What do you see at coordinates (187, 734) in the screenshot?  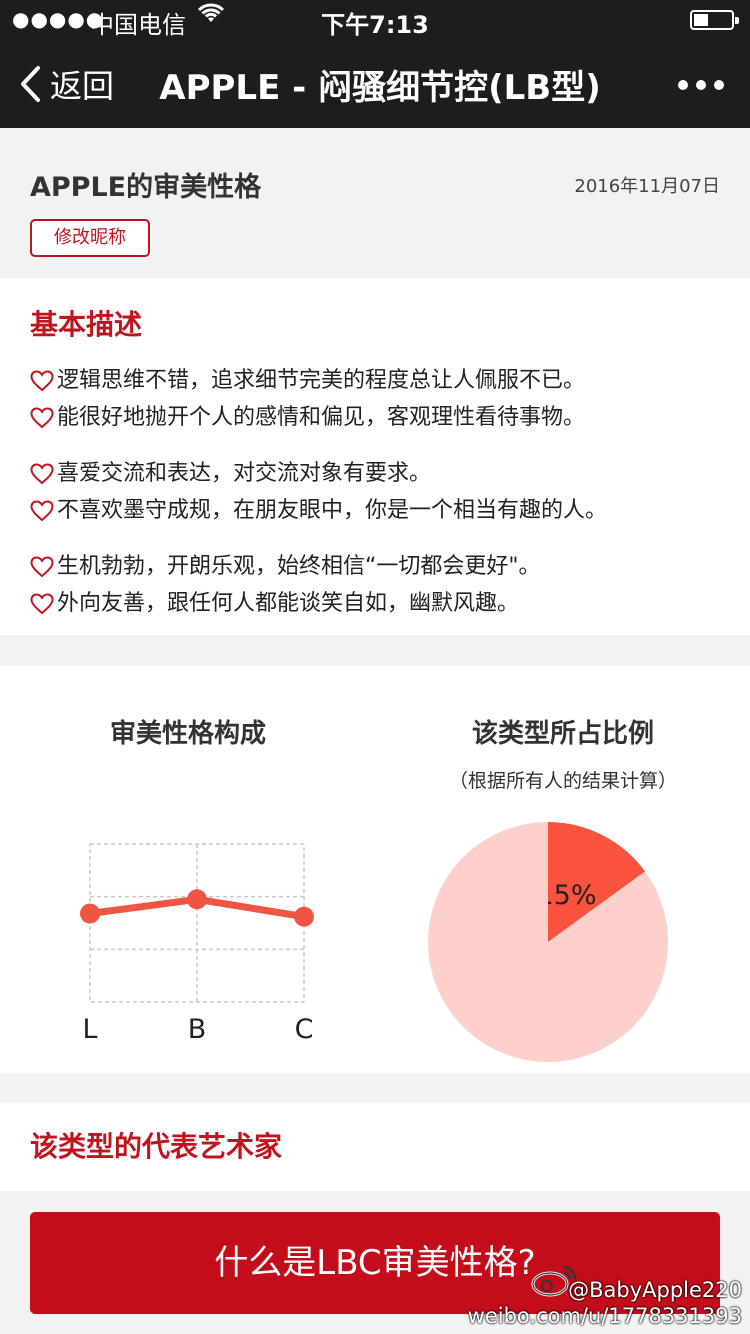 I see `composition-chart-title: 审美性格构成` at bounding box center [187, 734].